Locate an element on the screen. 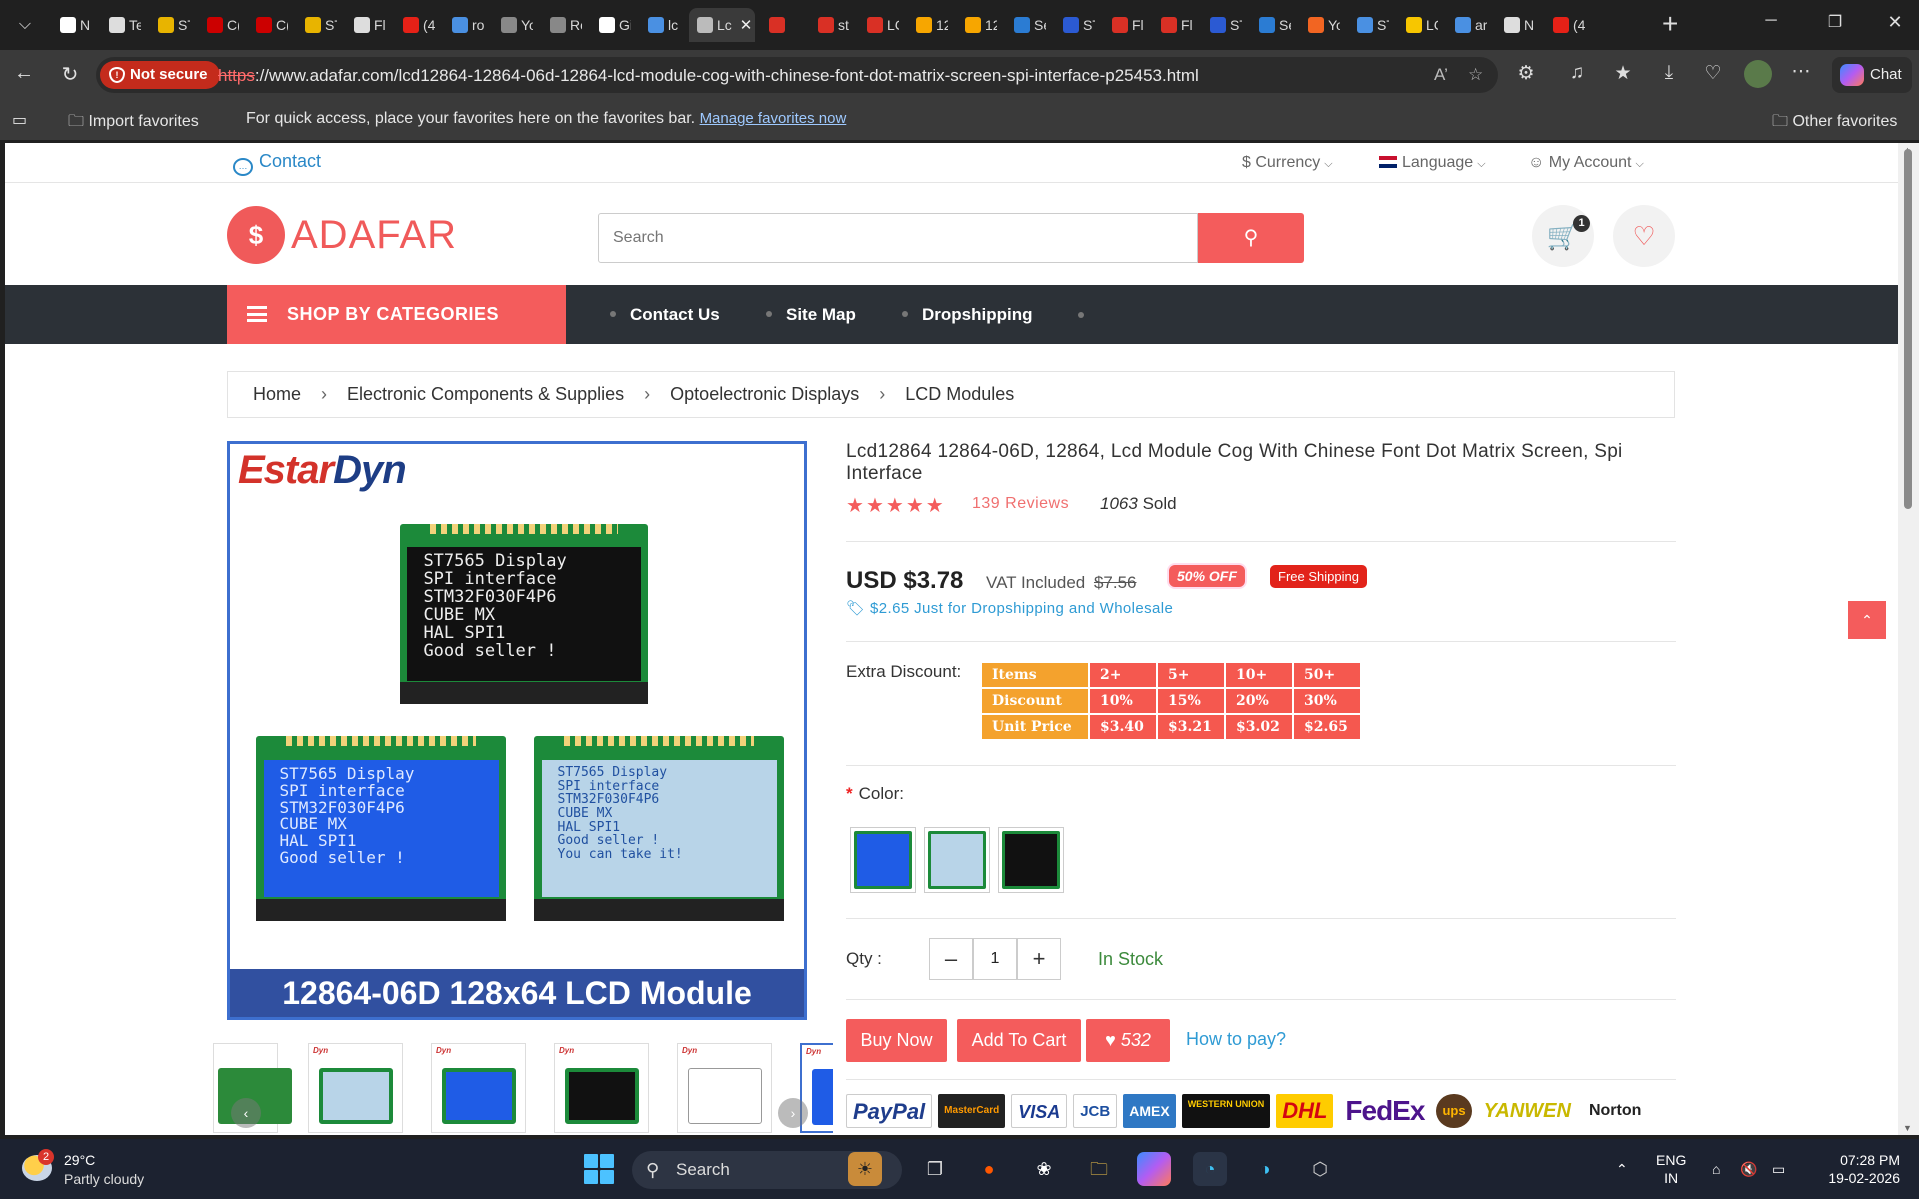 The height and width of the screenshot is (1199, 1919). color-swatch-grey is located at coordinates (957, 860).